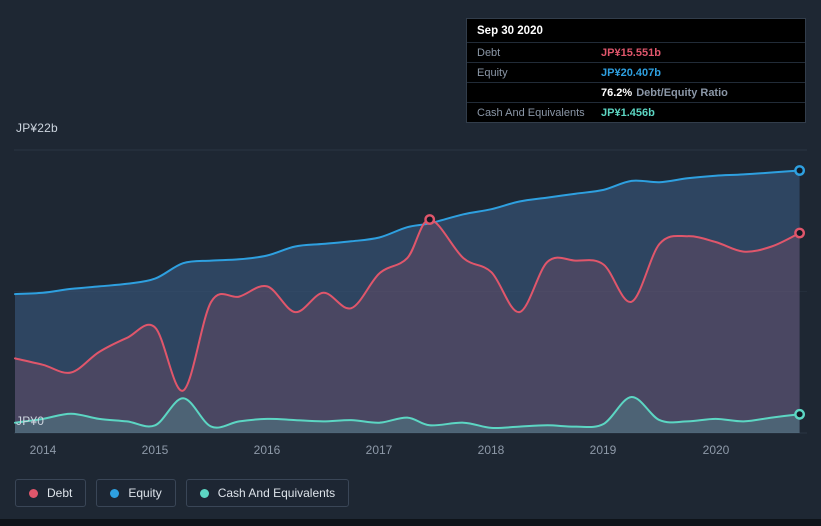  Describe the element at coordinates (628, 112) in the screenshot. I see `tooltip-cash-value: JP¥1.456b` at that location.